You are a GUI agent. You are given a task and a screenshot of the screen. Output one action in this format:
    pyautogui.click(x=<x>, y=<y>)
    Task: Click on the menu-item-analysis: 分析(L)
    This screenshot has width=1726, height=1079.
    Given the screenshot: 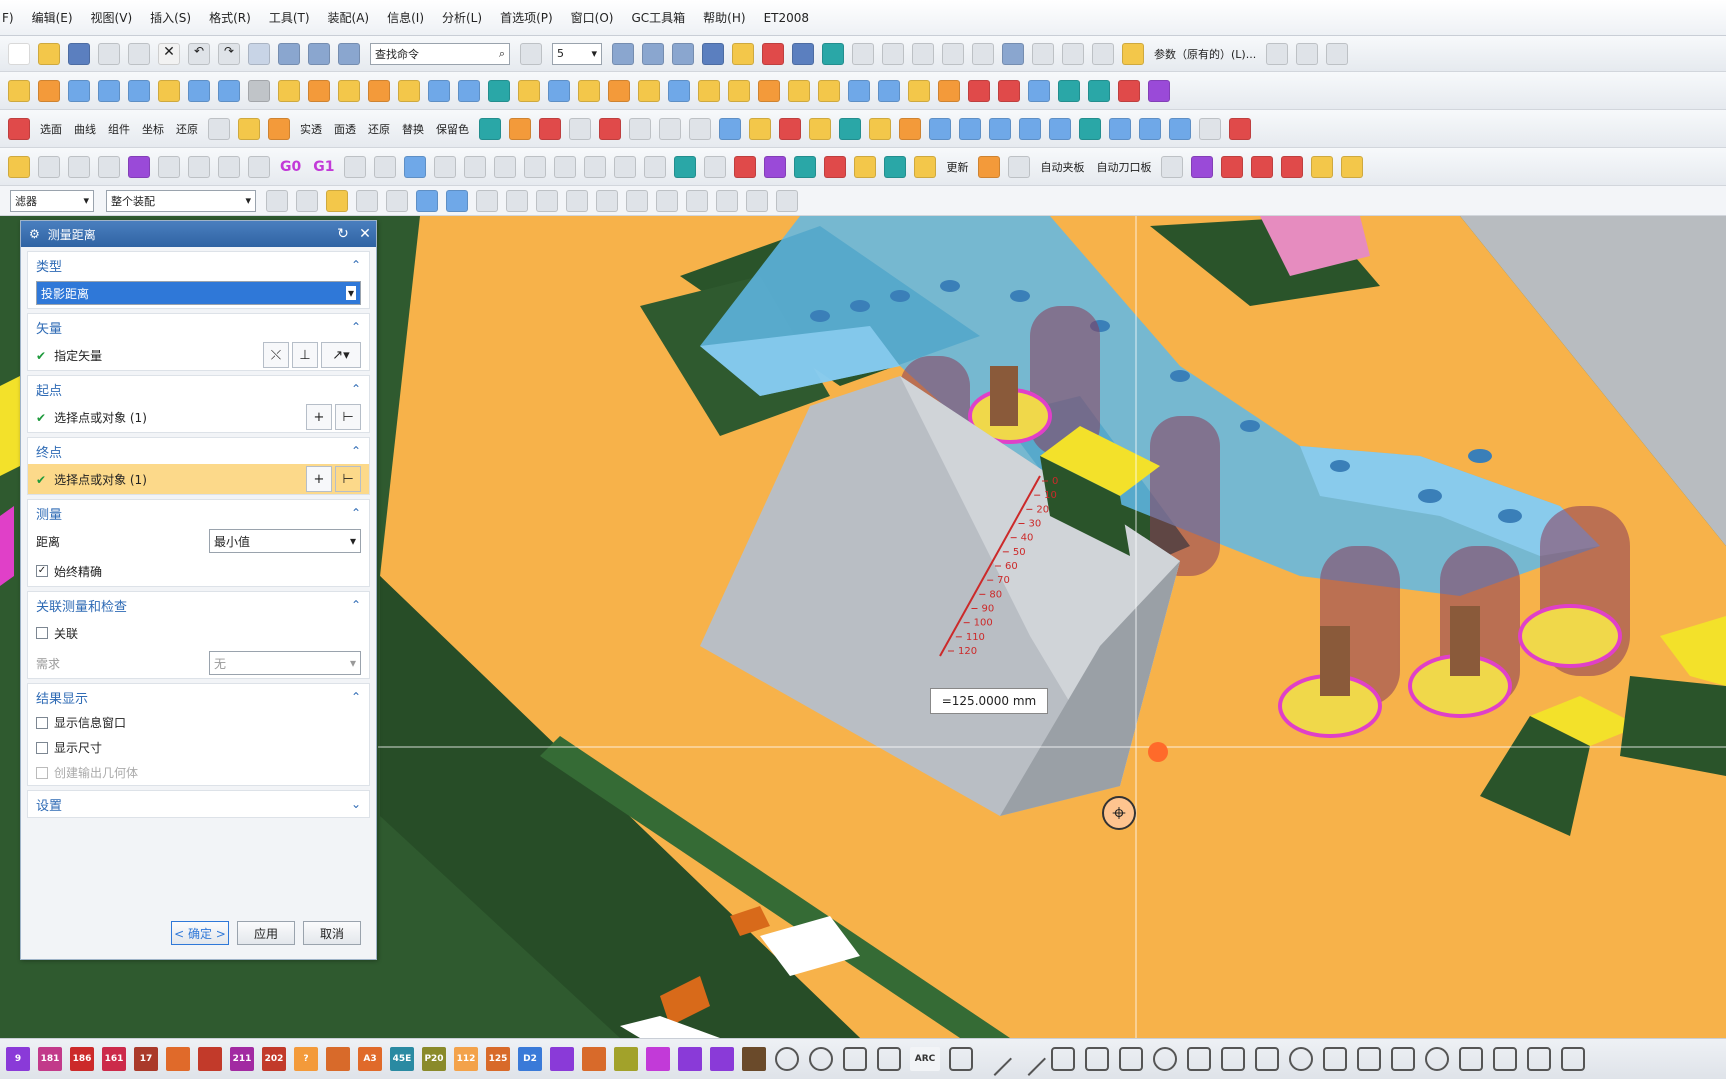 What is the action you would take?
    pyautogui.click(x=462, y=17)
    